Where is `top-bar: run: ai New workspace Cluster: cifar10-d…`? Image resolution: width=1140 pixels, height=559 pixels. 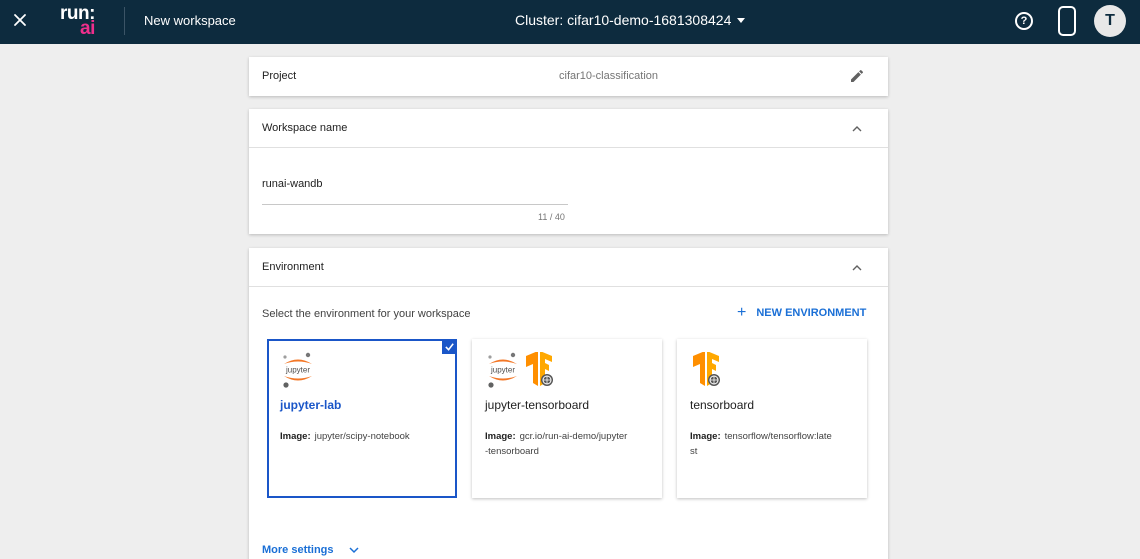 top-bar: run: ai New workspace Cluster: cifar10-d… is located at coordinates (570, 22).